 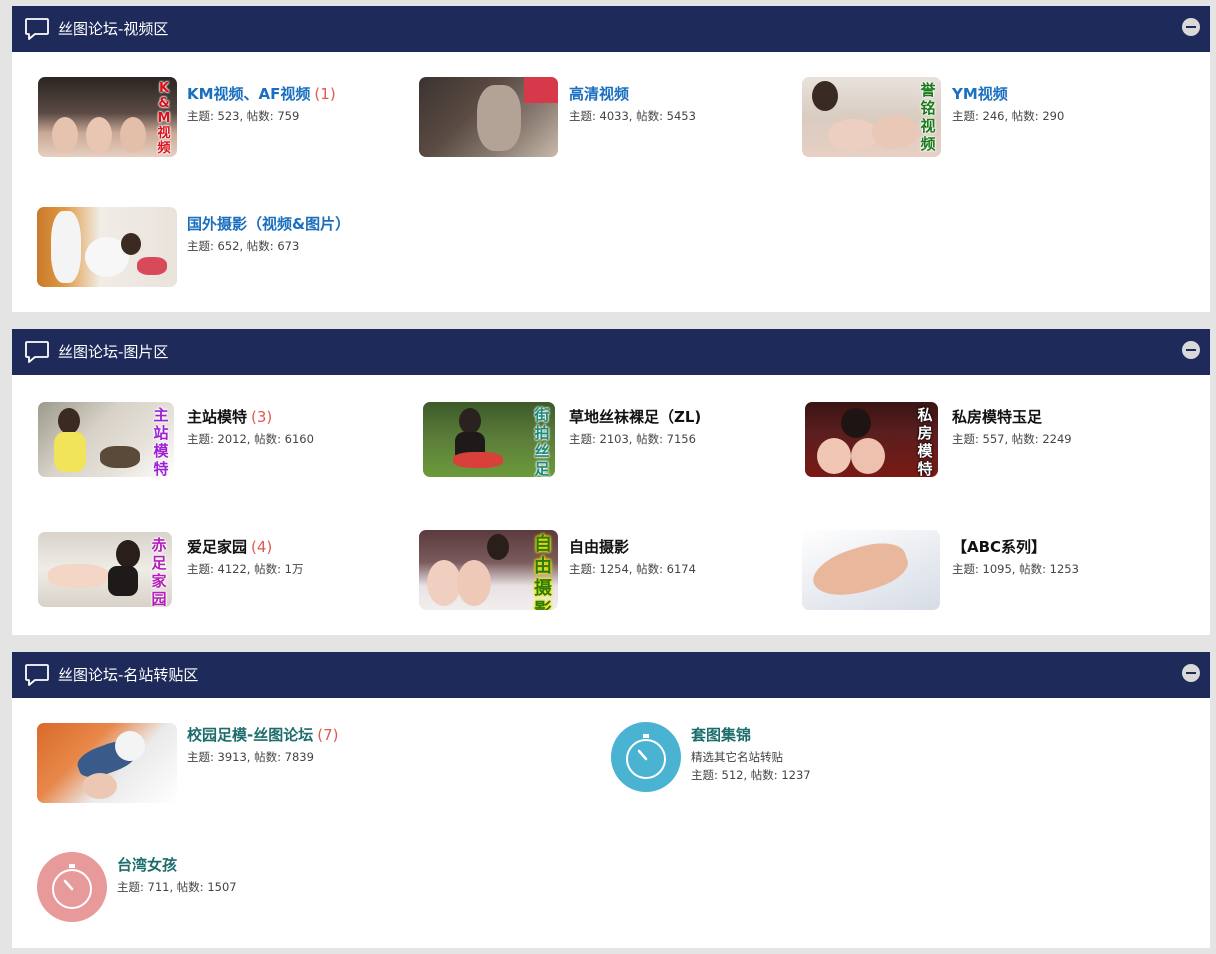 I want to click on forum-name: 套图集锦, so click(x=721, y=735).